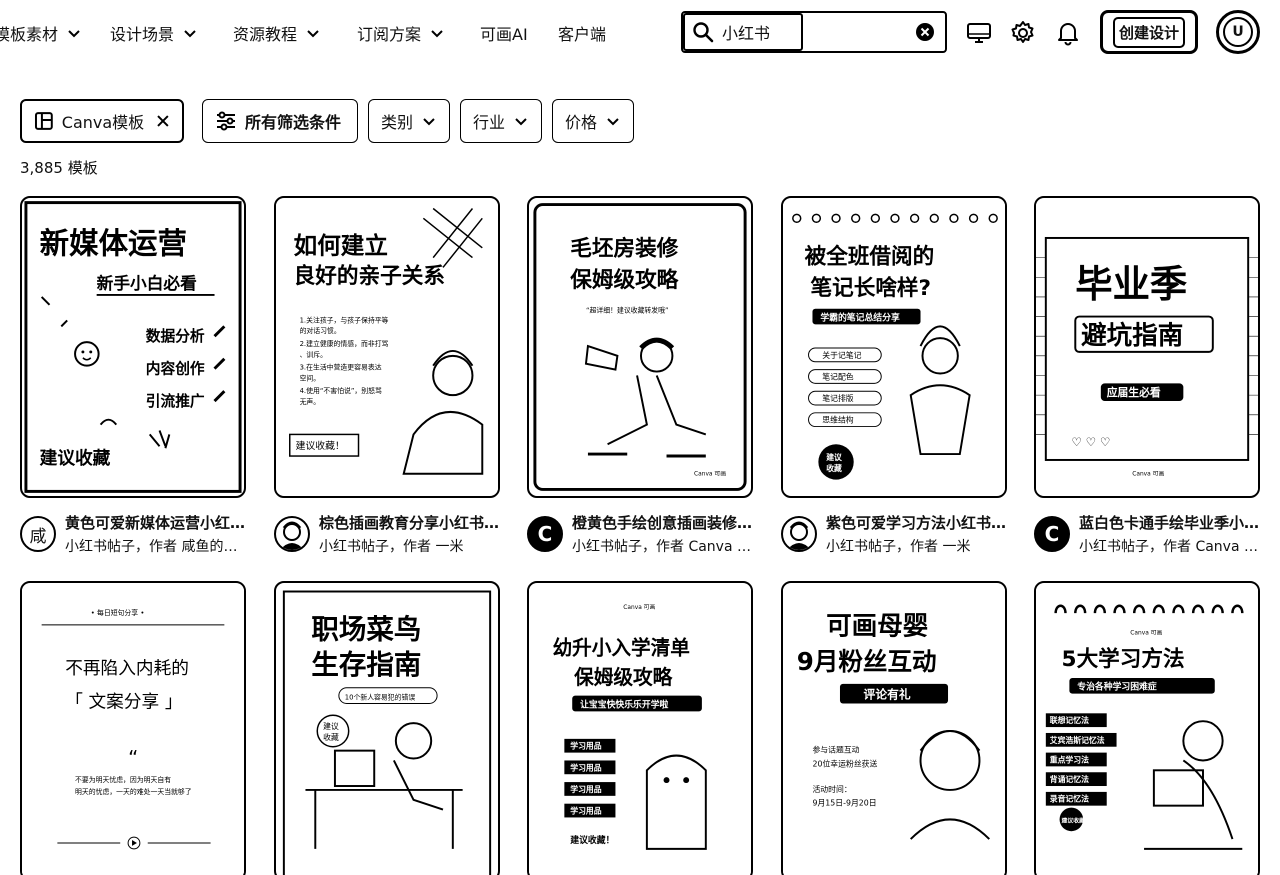  I want to click on search-input, so click(761, 32).